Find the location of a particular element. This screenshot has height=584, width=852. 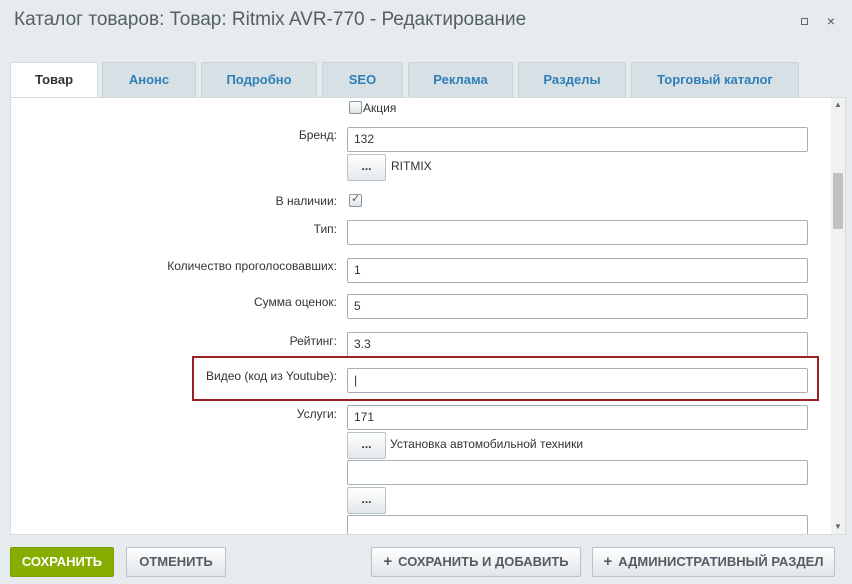

close-icon: × is located at coordinates (831, 21).